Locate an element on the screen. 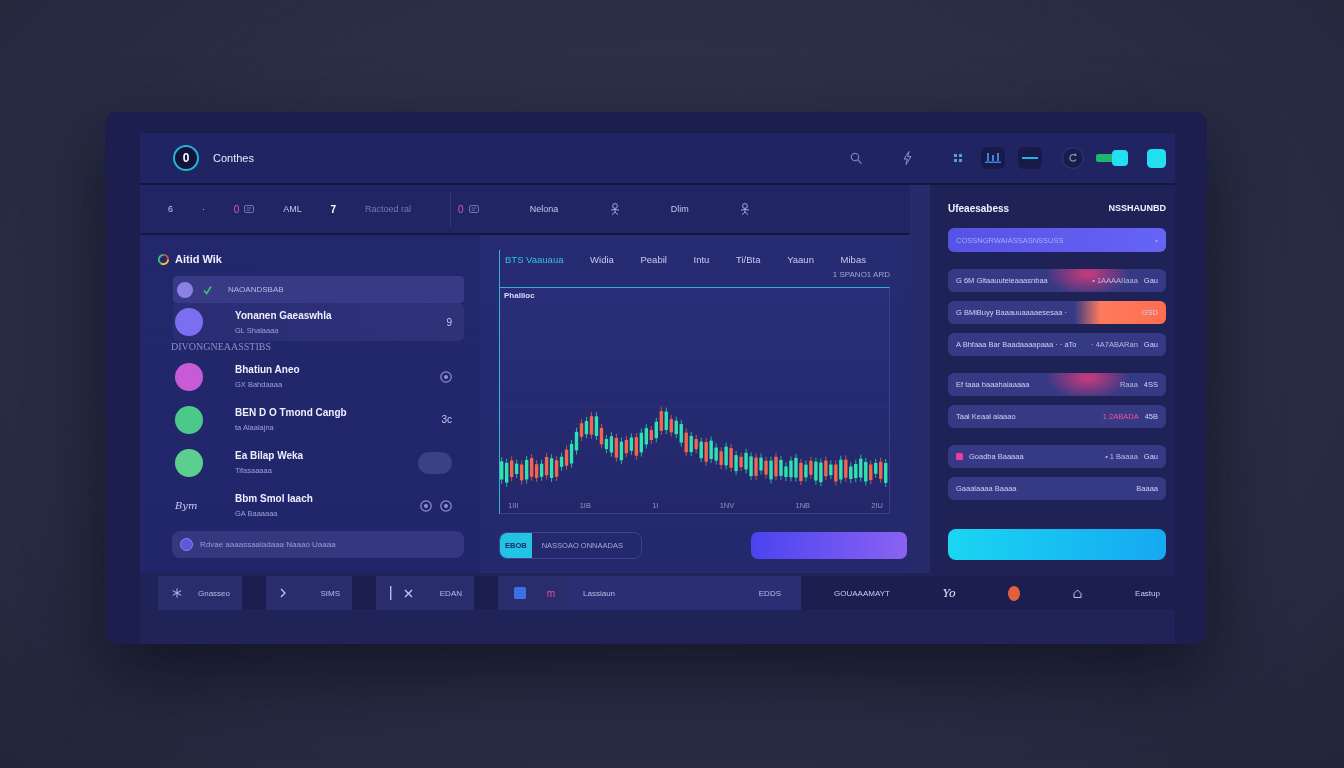  app-title: Conthes is located at coordinates (233, 158).